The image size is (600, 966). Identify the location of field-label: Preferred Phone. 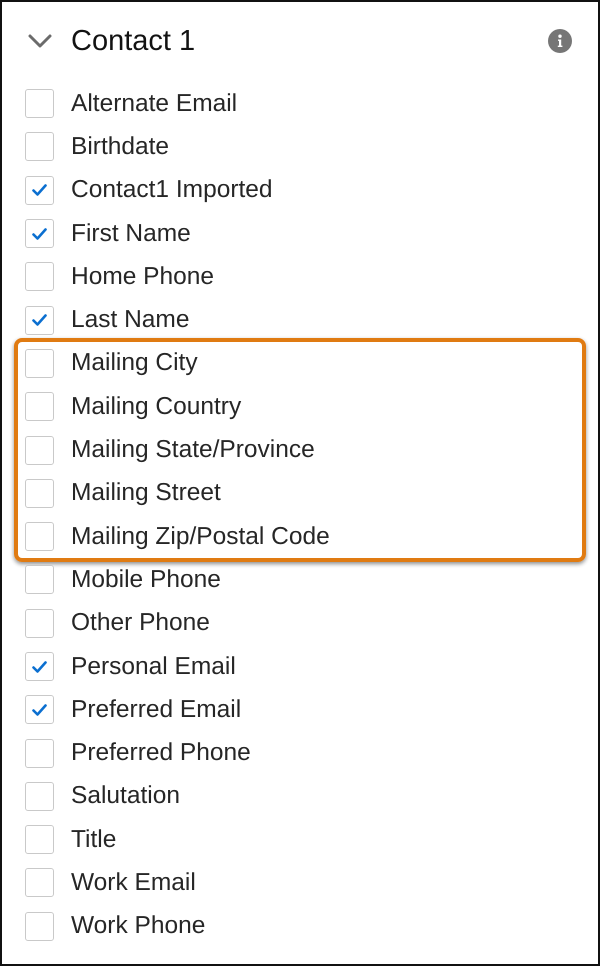
(161, 753).